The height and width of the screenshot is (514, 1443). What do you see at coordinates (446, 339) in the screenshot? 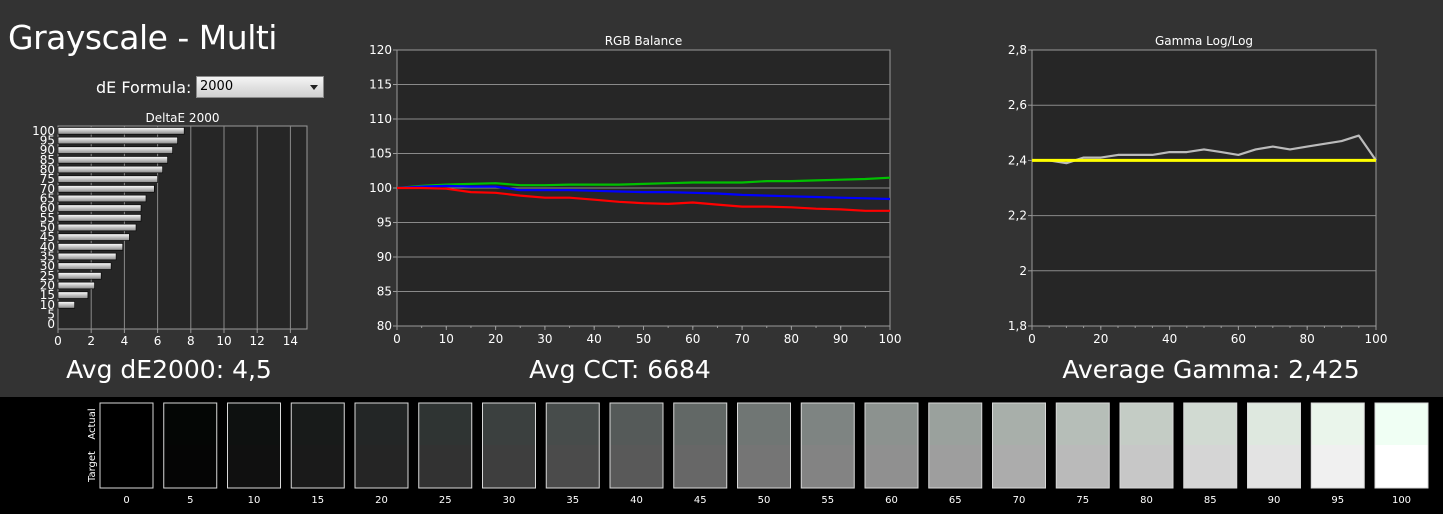
I see `rgb-x-tick-label: 10` at bounding box center [446, 339].